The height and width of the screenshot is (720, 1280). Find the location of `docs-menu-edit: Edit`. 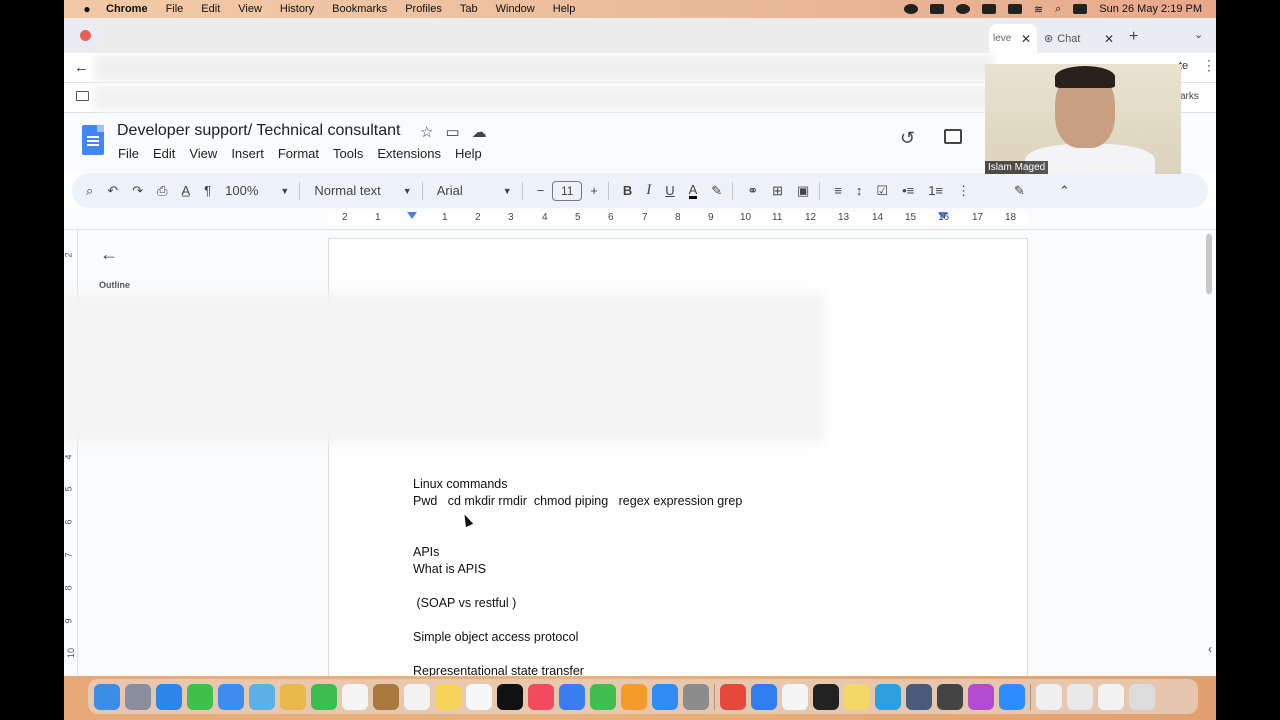

docs-menu-edit: Edit is located at coordinates (164, 153).